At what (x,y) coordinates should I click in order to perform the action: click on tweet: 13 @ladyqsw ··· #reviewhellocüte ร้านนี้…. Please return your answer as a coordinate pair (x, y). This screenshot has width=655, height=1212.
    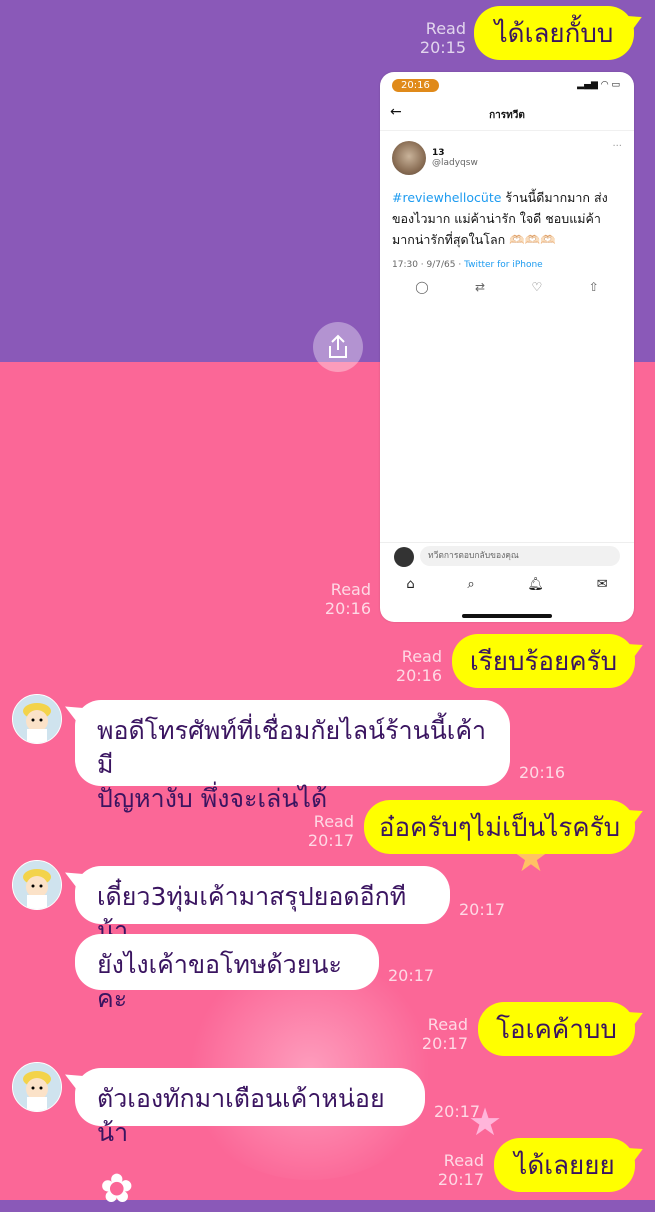
    Looking at the image, I should click on (507, 217).